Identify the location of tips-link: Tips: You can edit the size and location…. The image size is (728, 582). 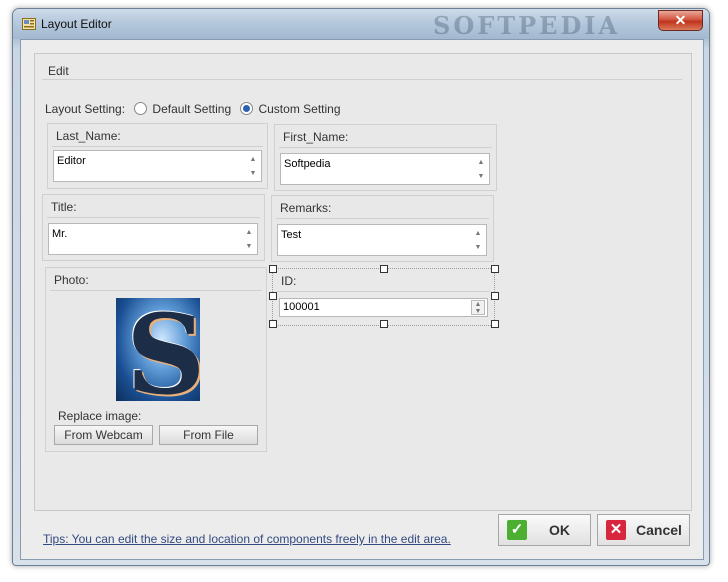
(247, 539).